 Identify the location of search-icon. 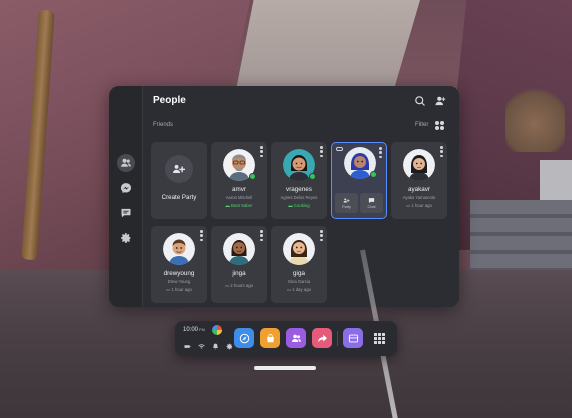
(420, 101).